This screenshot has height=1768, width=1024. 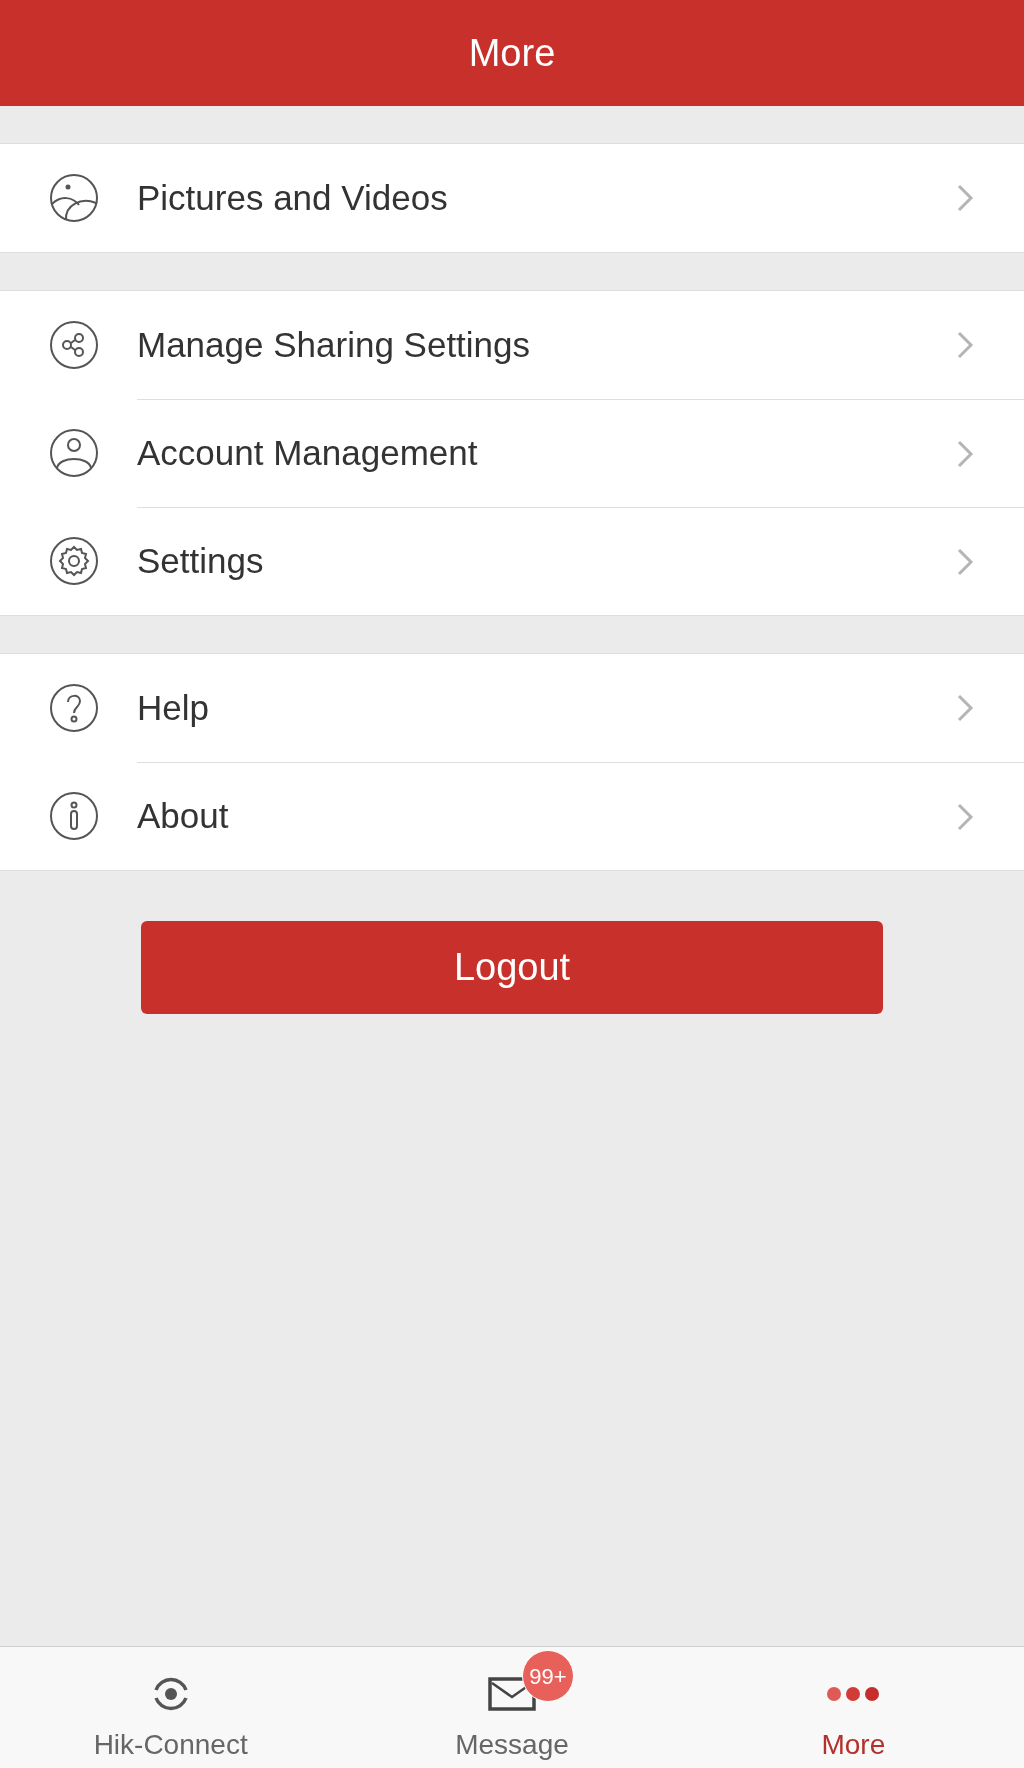 I want to click on help-icon, so click(x=74, y=708).